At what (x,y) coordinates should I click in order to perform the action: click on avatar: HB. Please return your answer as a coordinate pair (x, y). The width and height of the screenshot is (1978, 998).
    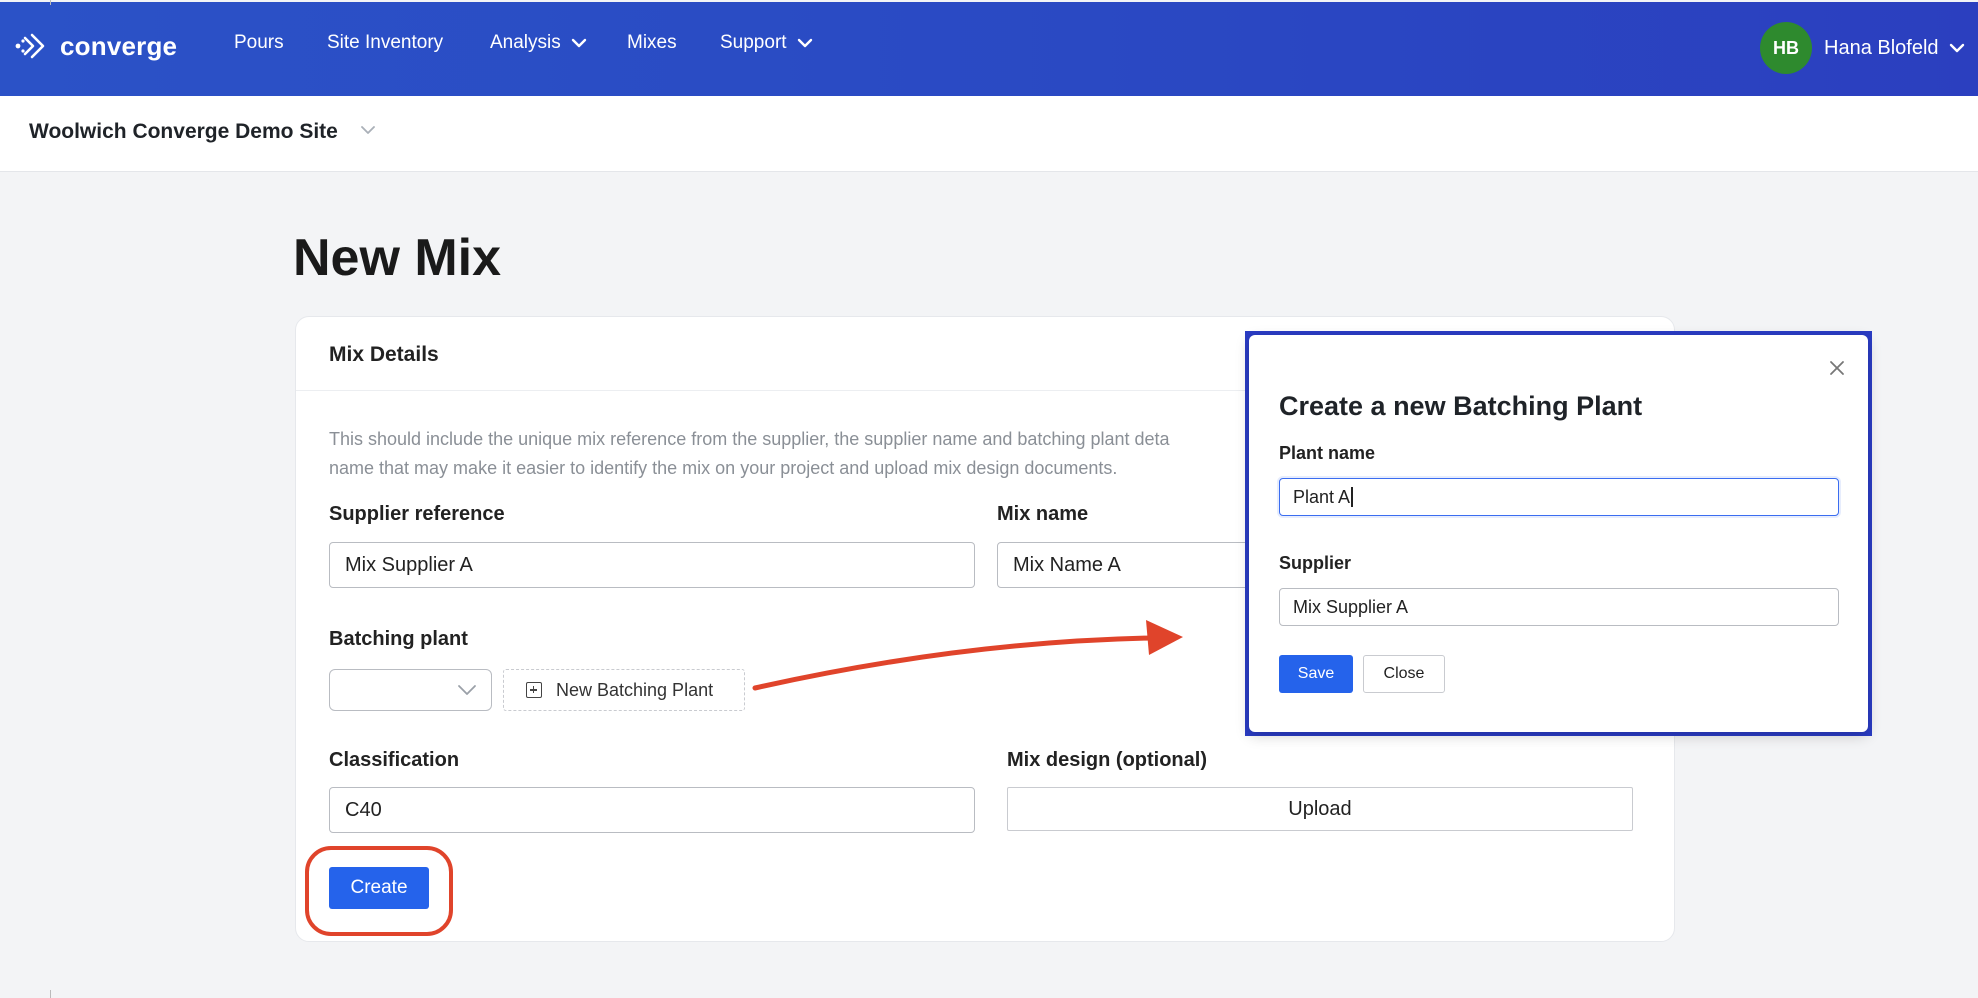
    Looking at the image, I should click on (1786, 48).